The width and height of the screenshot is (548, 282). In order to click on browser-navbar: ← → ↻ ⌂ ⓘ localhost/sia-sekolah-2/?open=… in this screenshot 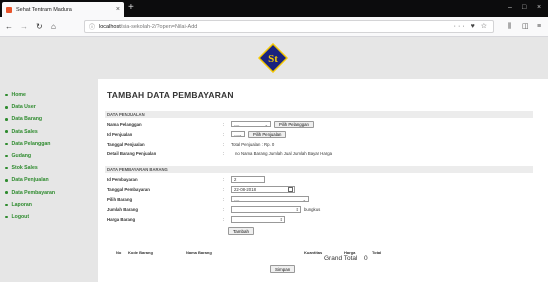, I will do `click(274, 27)`.